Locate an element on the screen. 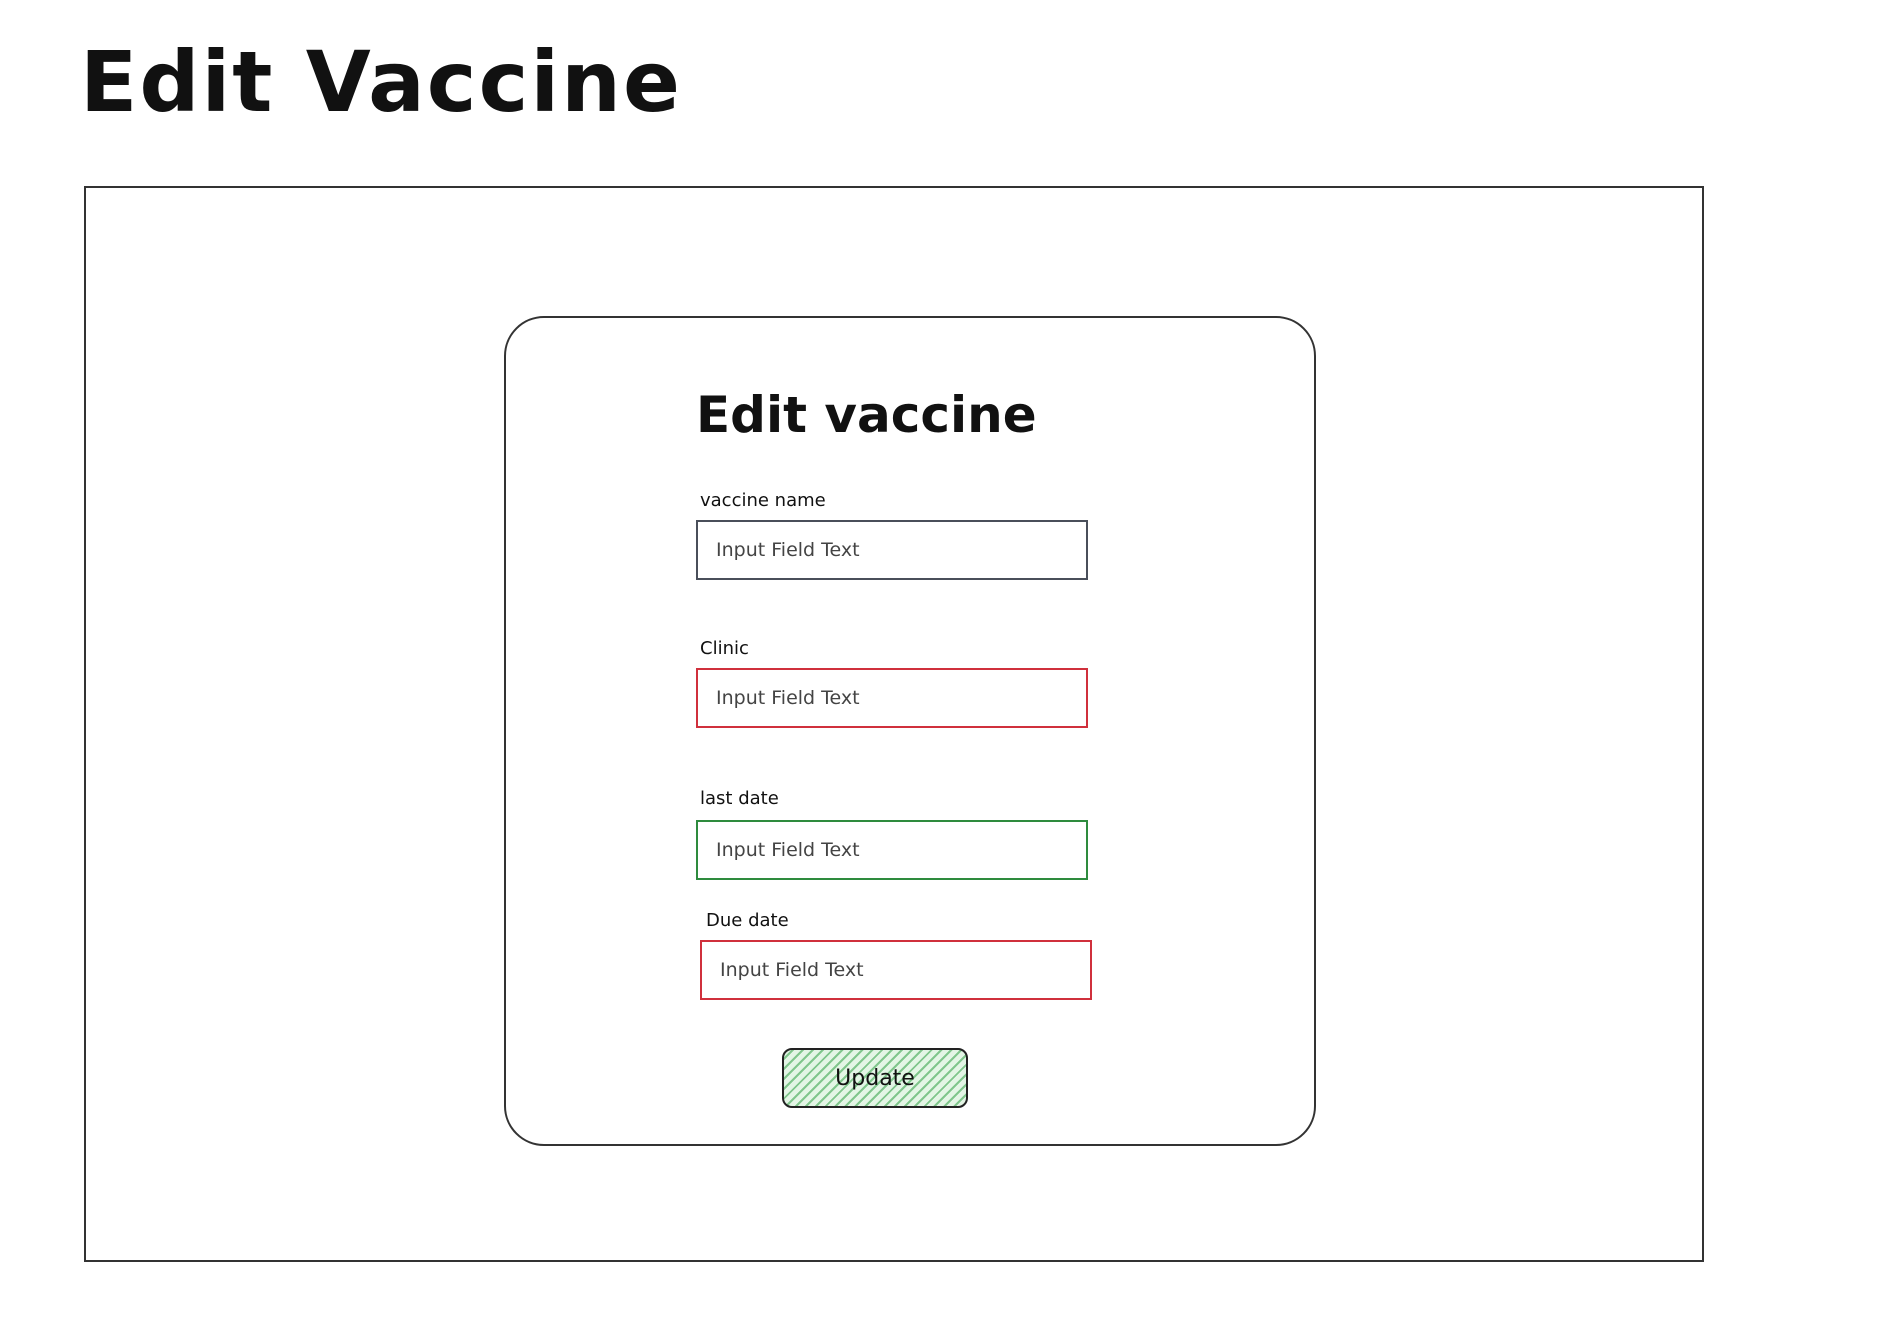 This screenshot has width=1878, height=1336. due-date-label: Due date is located at coordinates (747, 920).